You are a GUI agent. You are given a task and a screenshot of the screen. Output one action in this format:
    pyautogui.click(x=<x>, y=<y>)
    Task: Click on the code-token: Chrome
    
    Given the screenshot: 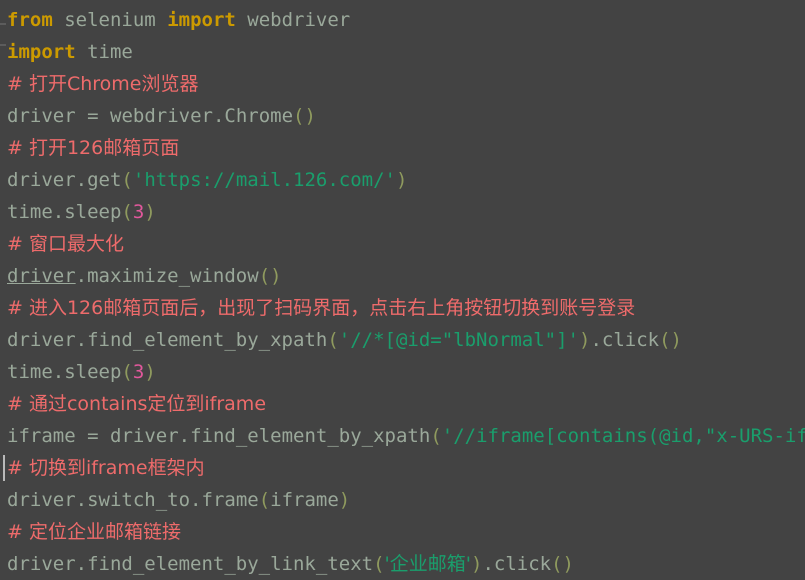 What is the action you would take?
    pyautogui.click(x=259, y=116)
    